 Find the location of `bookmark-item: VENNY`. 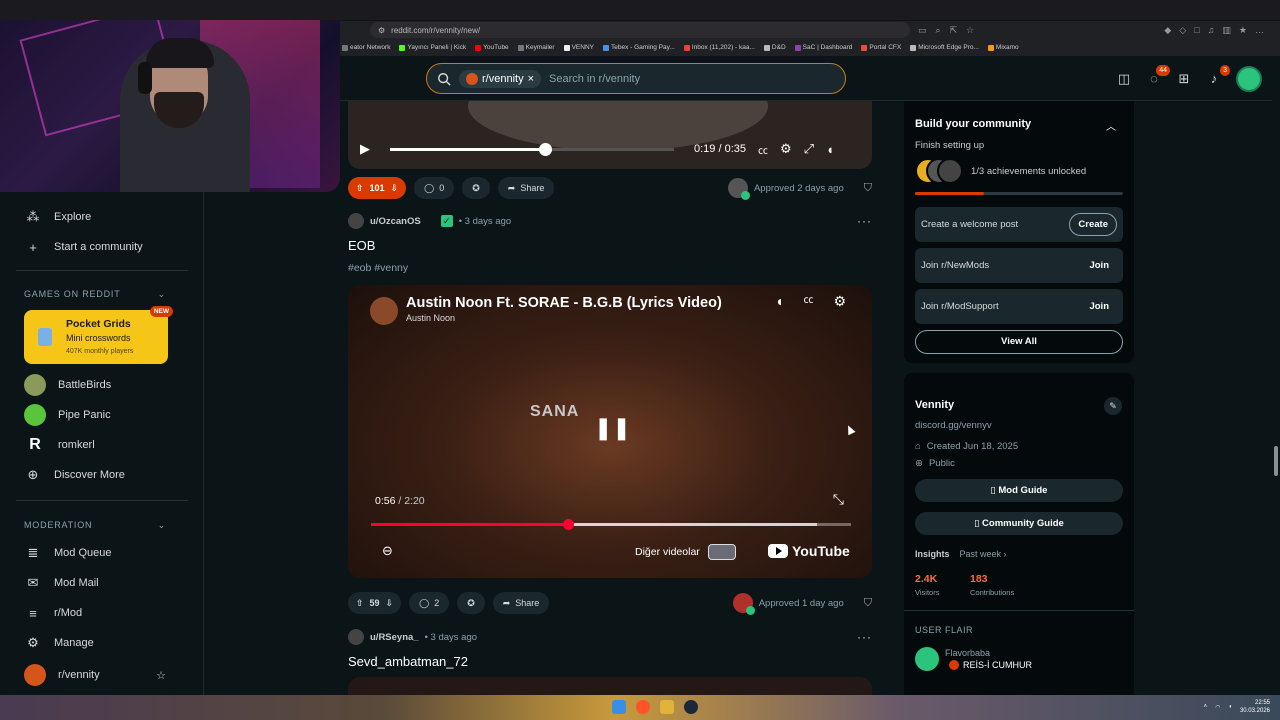

bookmark-item: VENNY is located at coordinates (578, 47).